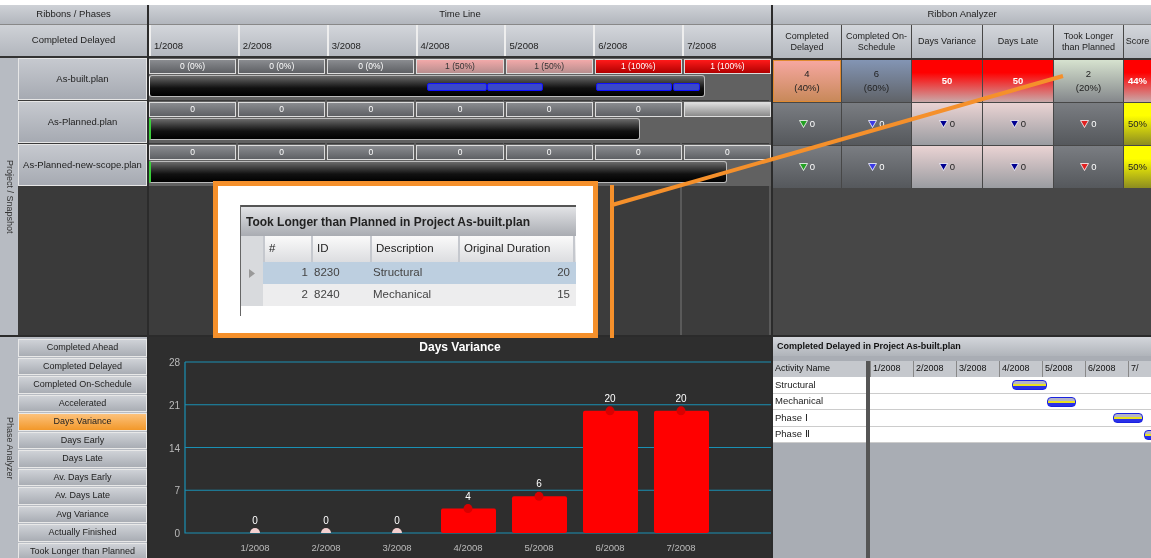  Describe the element at coordinates (539, 484) in the screenshot. I see `data-label: 6` at that location.